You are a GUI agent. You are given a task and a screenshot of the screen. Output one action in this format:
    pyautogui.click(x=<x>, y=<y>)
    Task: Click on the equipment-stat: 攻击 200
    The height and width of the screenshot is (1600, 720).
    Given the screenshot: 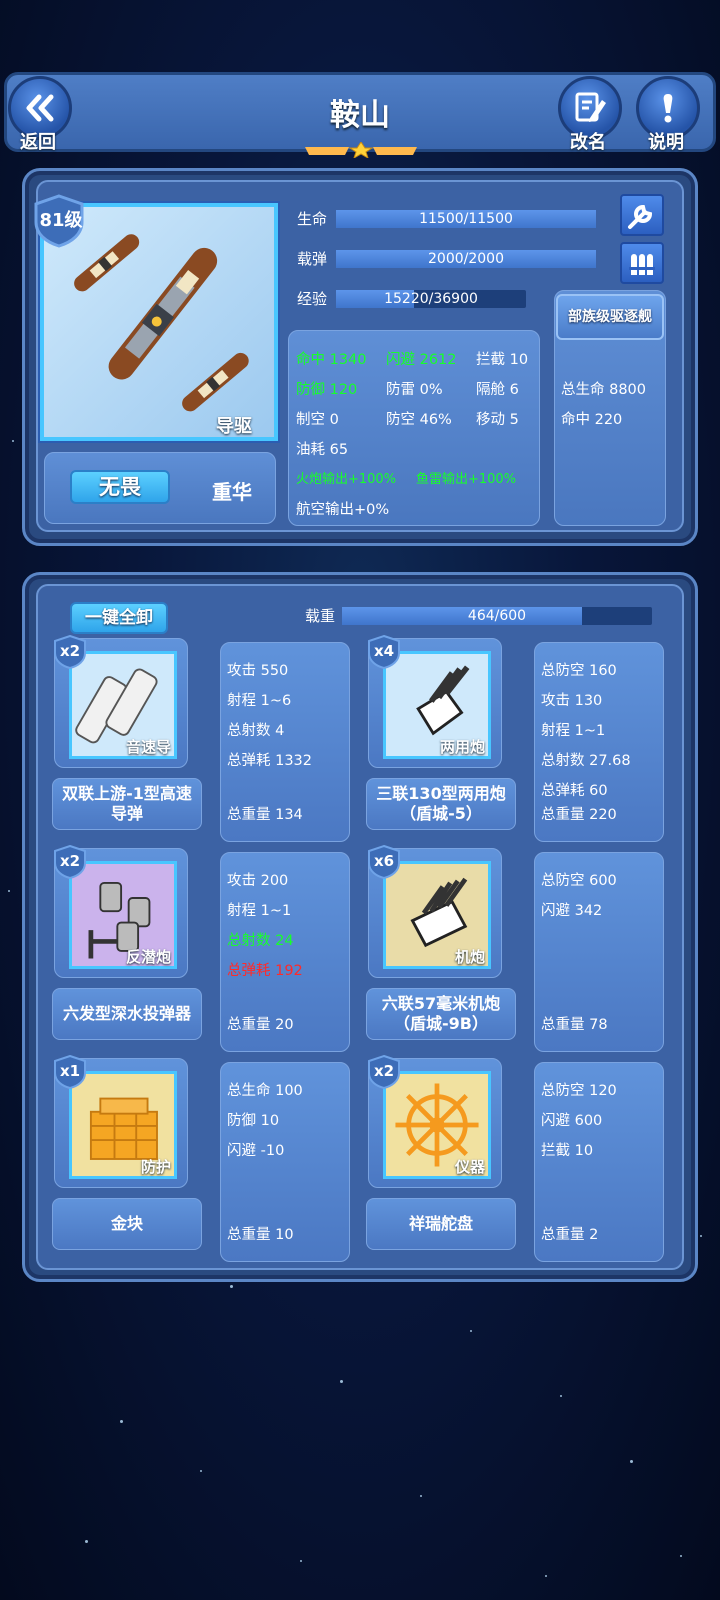 What is the action you would take?
    pyautogui.click(x=258, y=881)
    